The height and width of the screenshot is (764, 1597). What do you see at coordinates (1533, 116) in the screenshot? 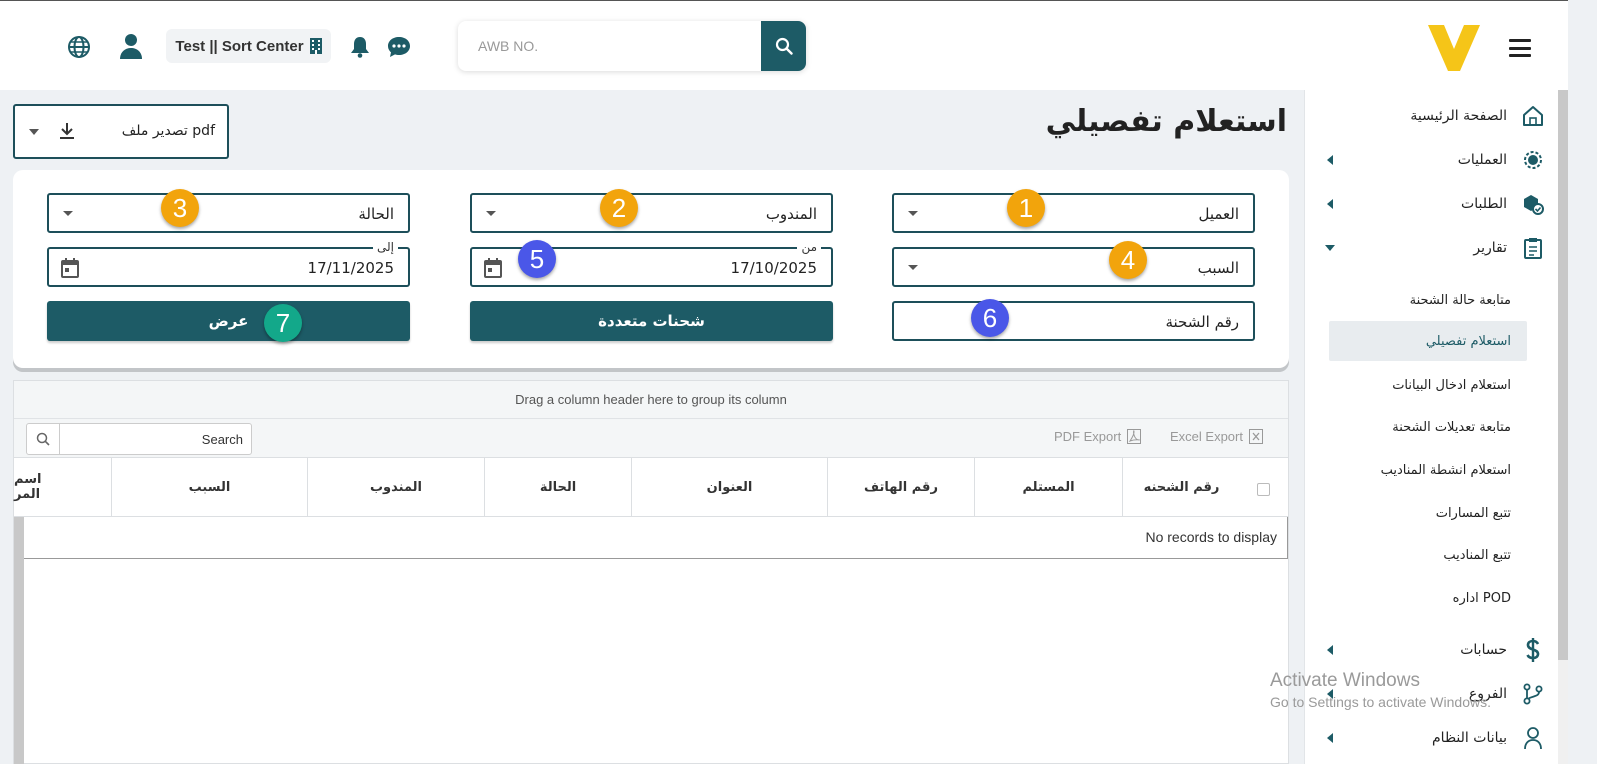
I see `home-icon` at bounding box center [1533, 116].